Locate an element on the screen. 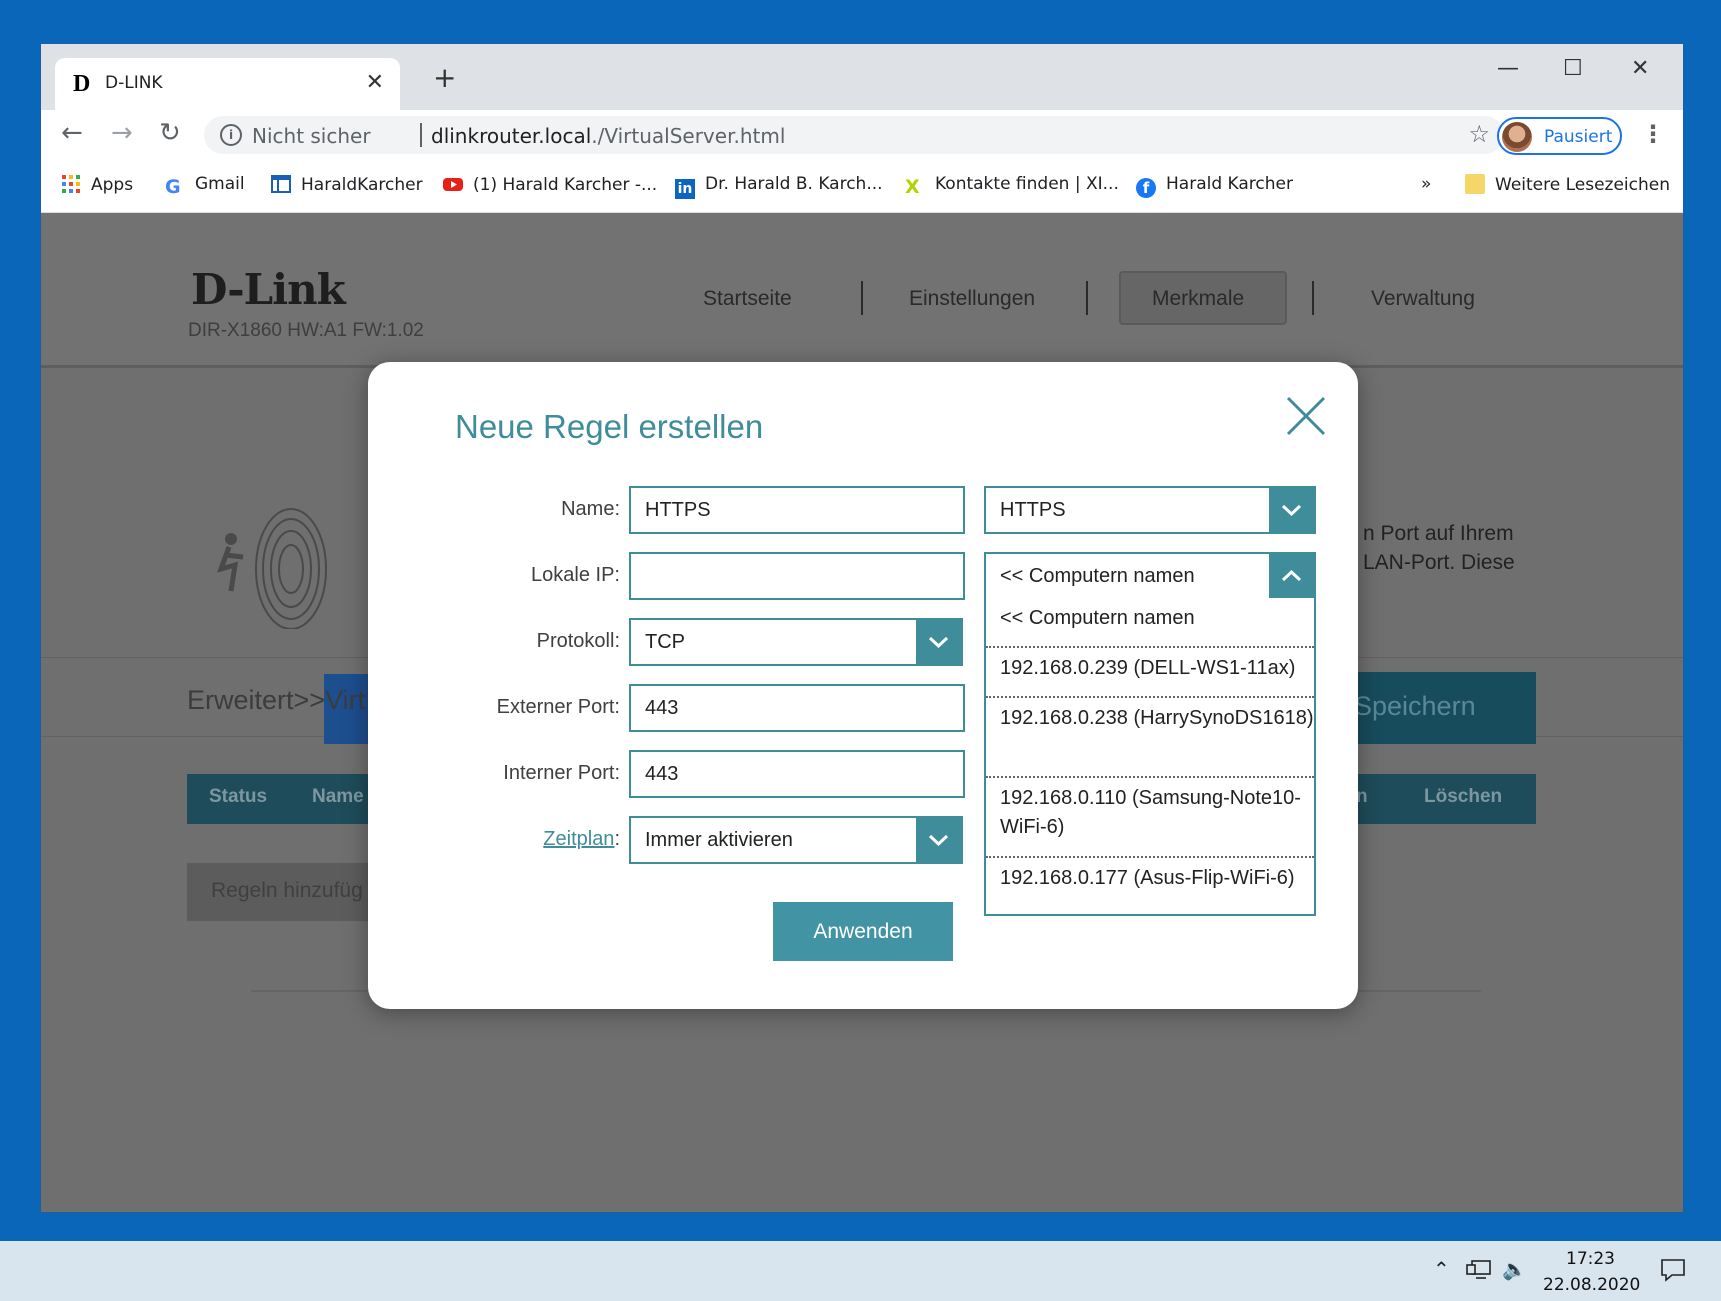  dropdown-option: << Computern namen is located at coordinates (1150, 623).